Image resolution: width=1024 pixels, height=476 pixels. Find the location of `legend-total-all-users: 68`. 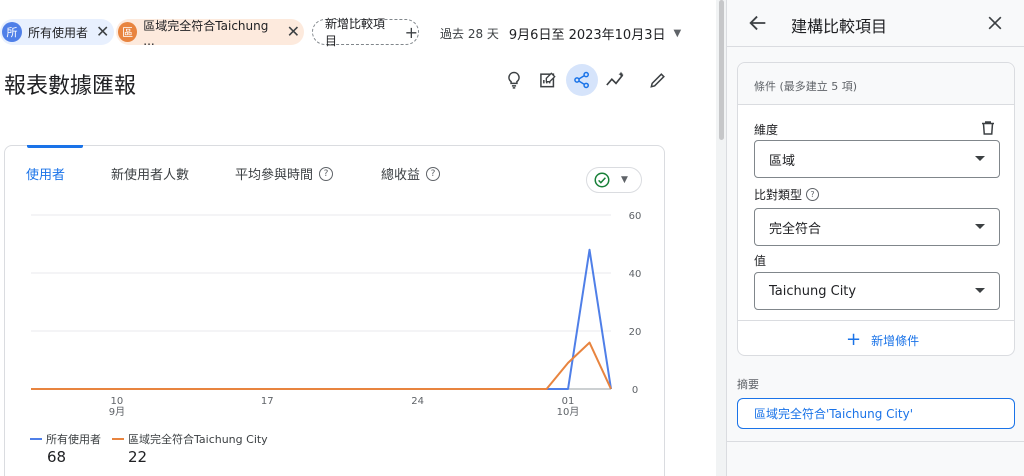

legend-total-all-users: 68 is located at coordinates (57, 457).